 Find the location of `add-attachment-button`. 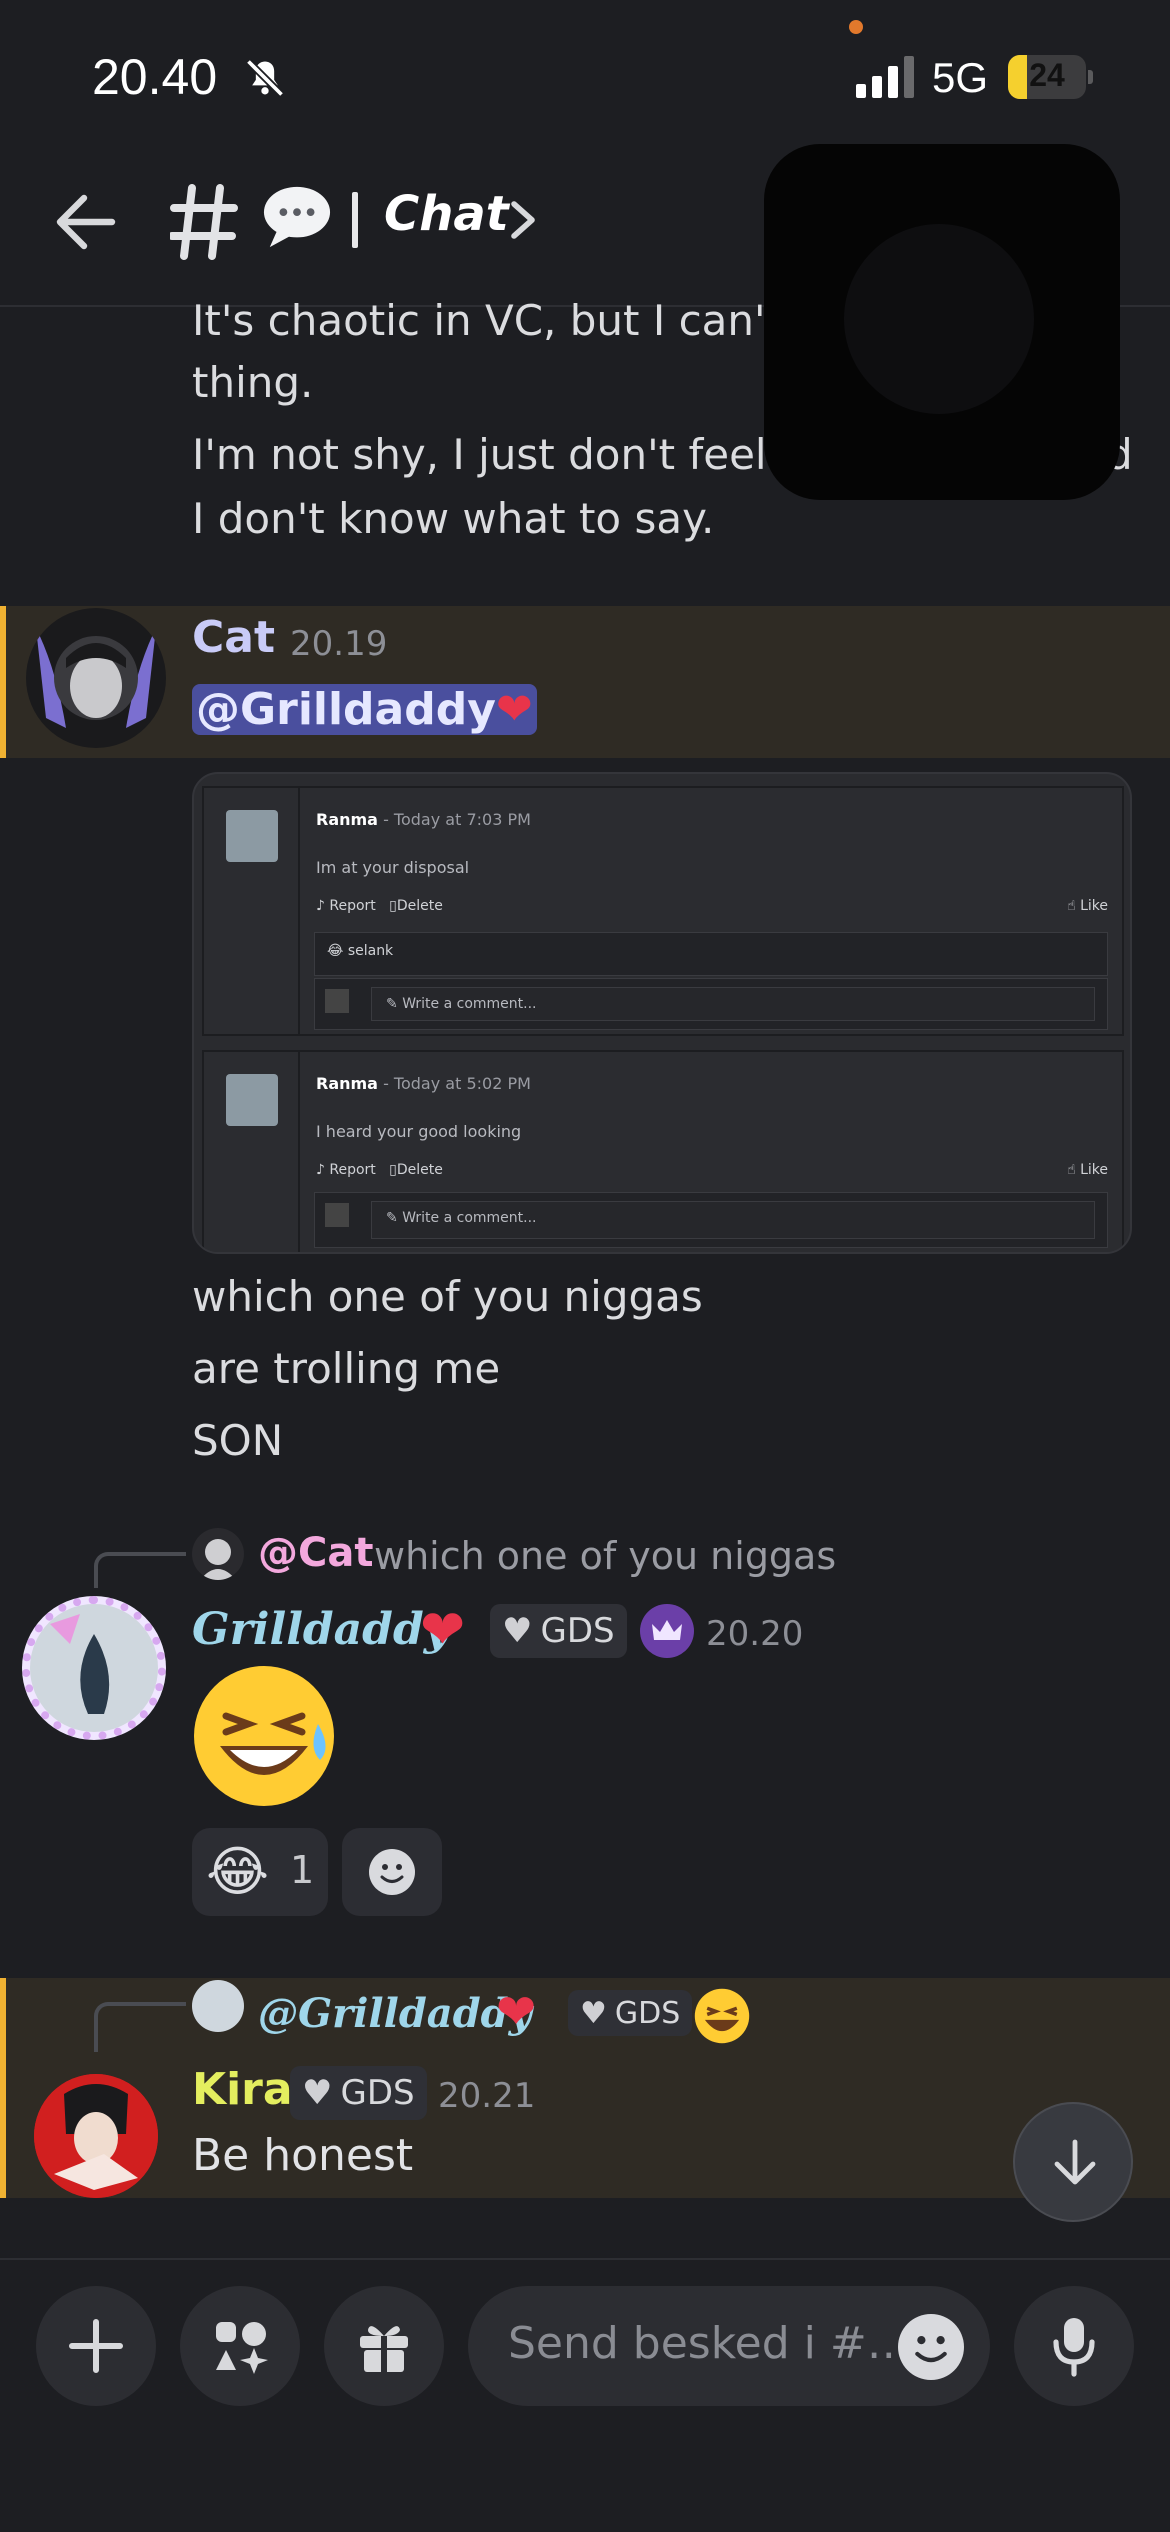

add-attachment-button is located at coordinates (96, 2346).